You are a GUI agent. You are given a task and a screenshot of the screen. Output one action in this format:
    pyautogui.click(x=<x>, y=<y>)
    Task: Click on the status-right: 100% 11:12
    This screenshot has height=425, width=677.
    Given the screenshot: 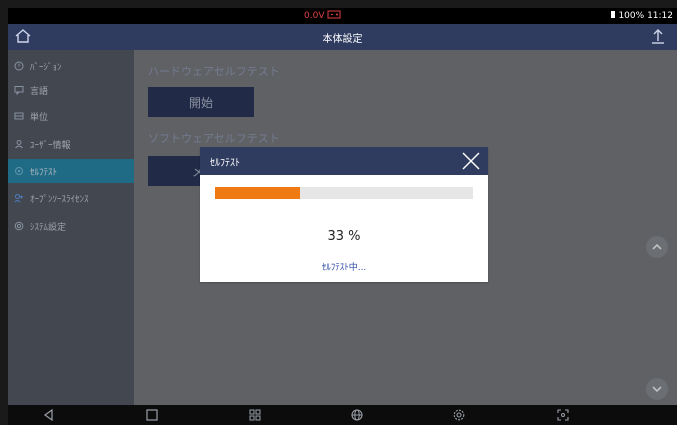 What is the action you would take?
    pyautogui.click(x=641, y=15)
    